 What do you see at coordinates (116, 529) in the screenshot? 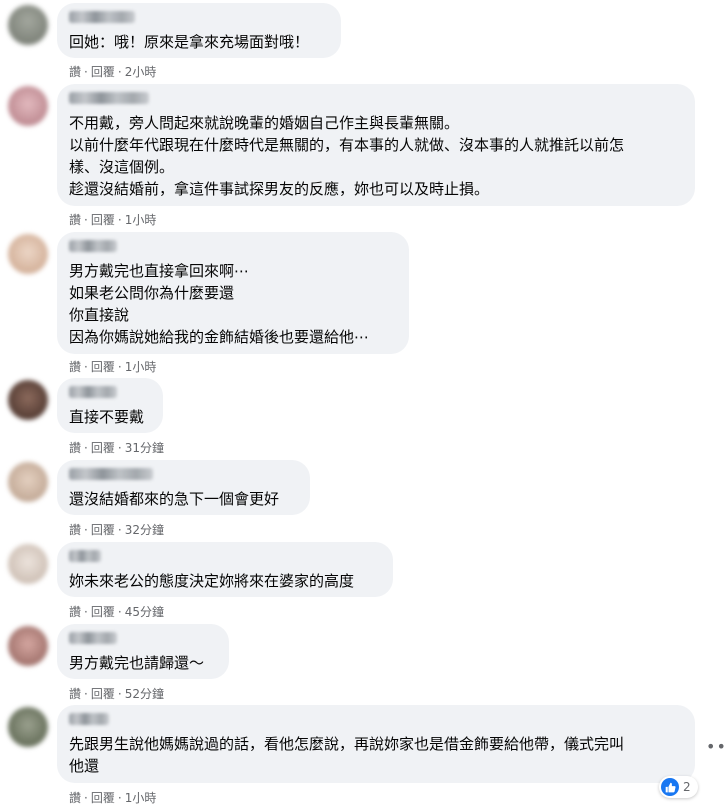
I see `comment-actions: 讚 · 回覆 · 32分鐘` at bounding box center [116, 529].